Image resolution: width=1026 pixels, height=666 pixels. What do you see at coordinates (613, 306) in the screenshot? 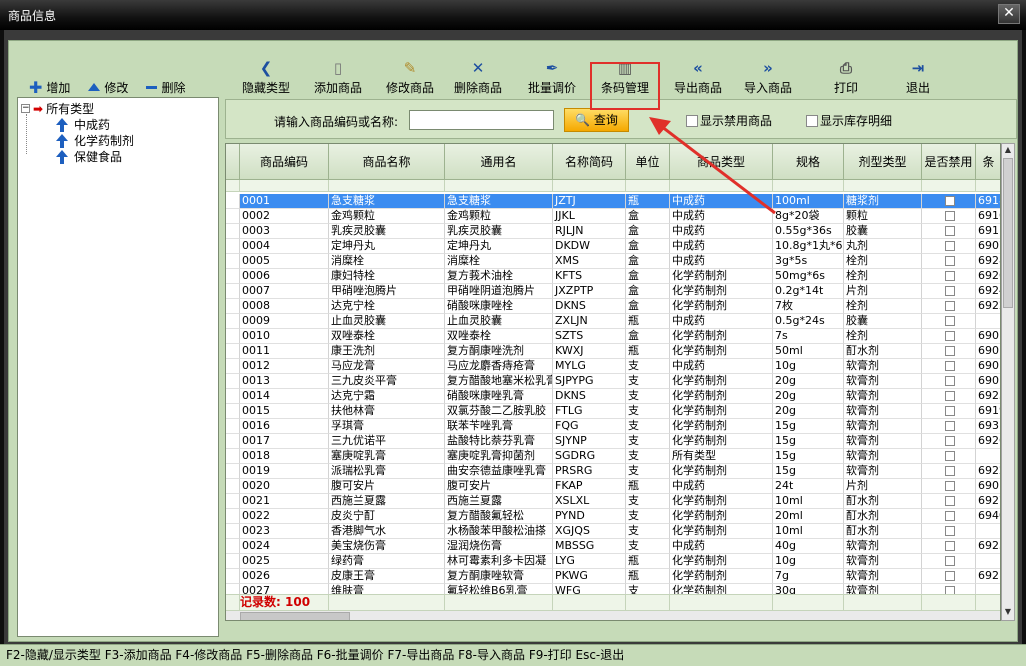
I see `table-row: 0008达克宁栓硝酸咪康唑栓DKNS盒化学药制剂7枚栓剂 6922` at bounding box center [613, 306].